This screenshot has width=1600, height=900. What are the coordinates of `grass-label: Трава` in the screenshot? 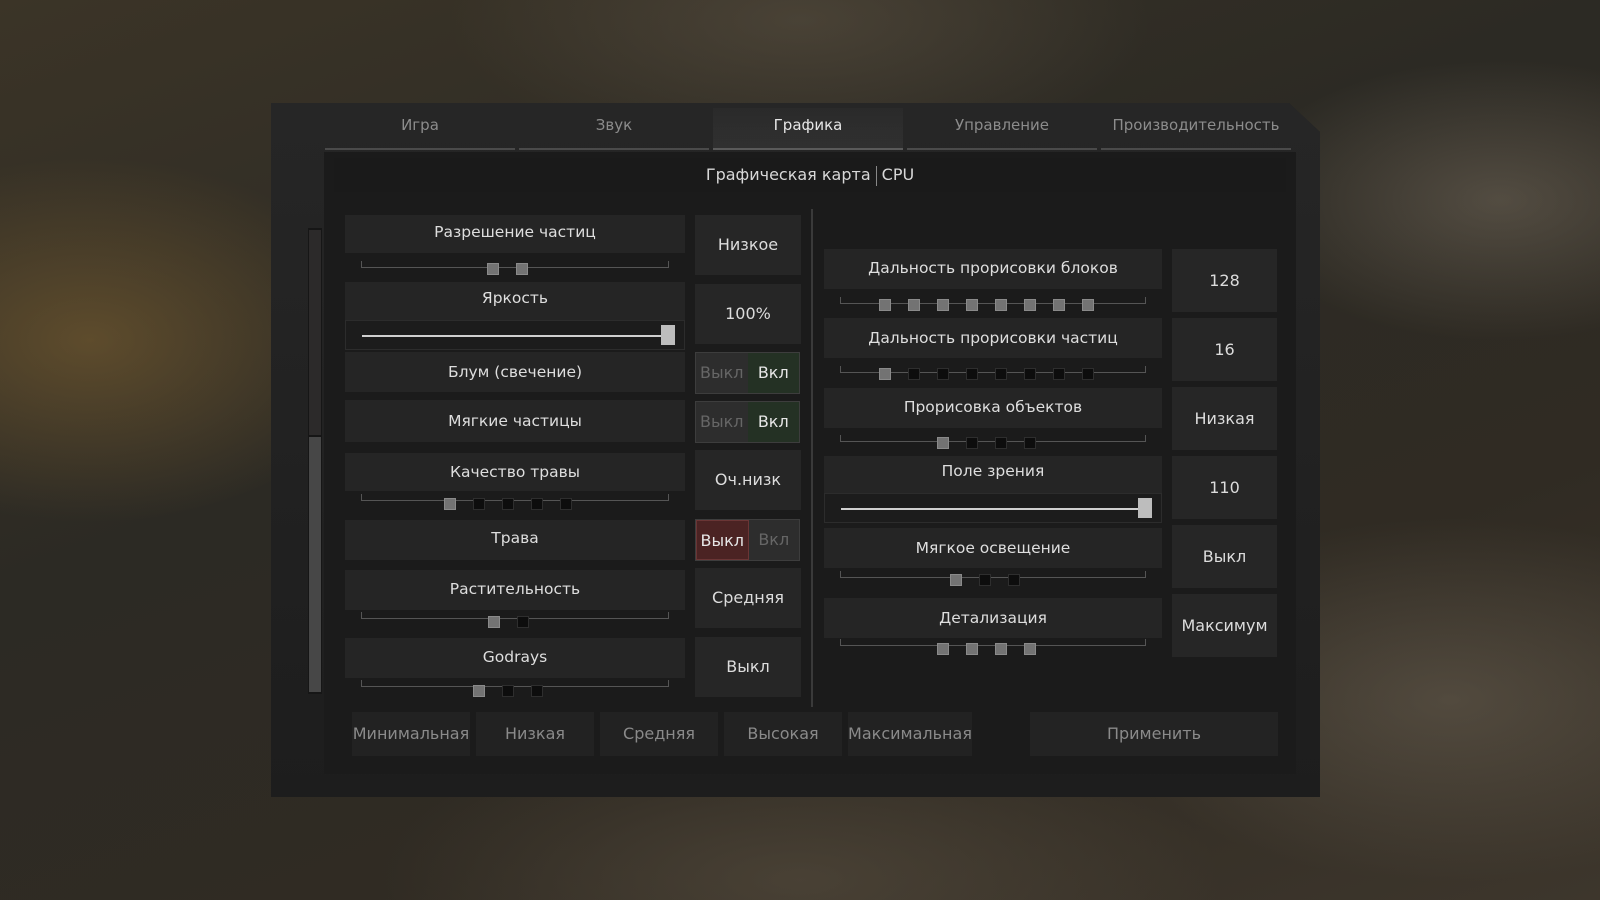 It's located at (515, 540).